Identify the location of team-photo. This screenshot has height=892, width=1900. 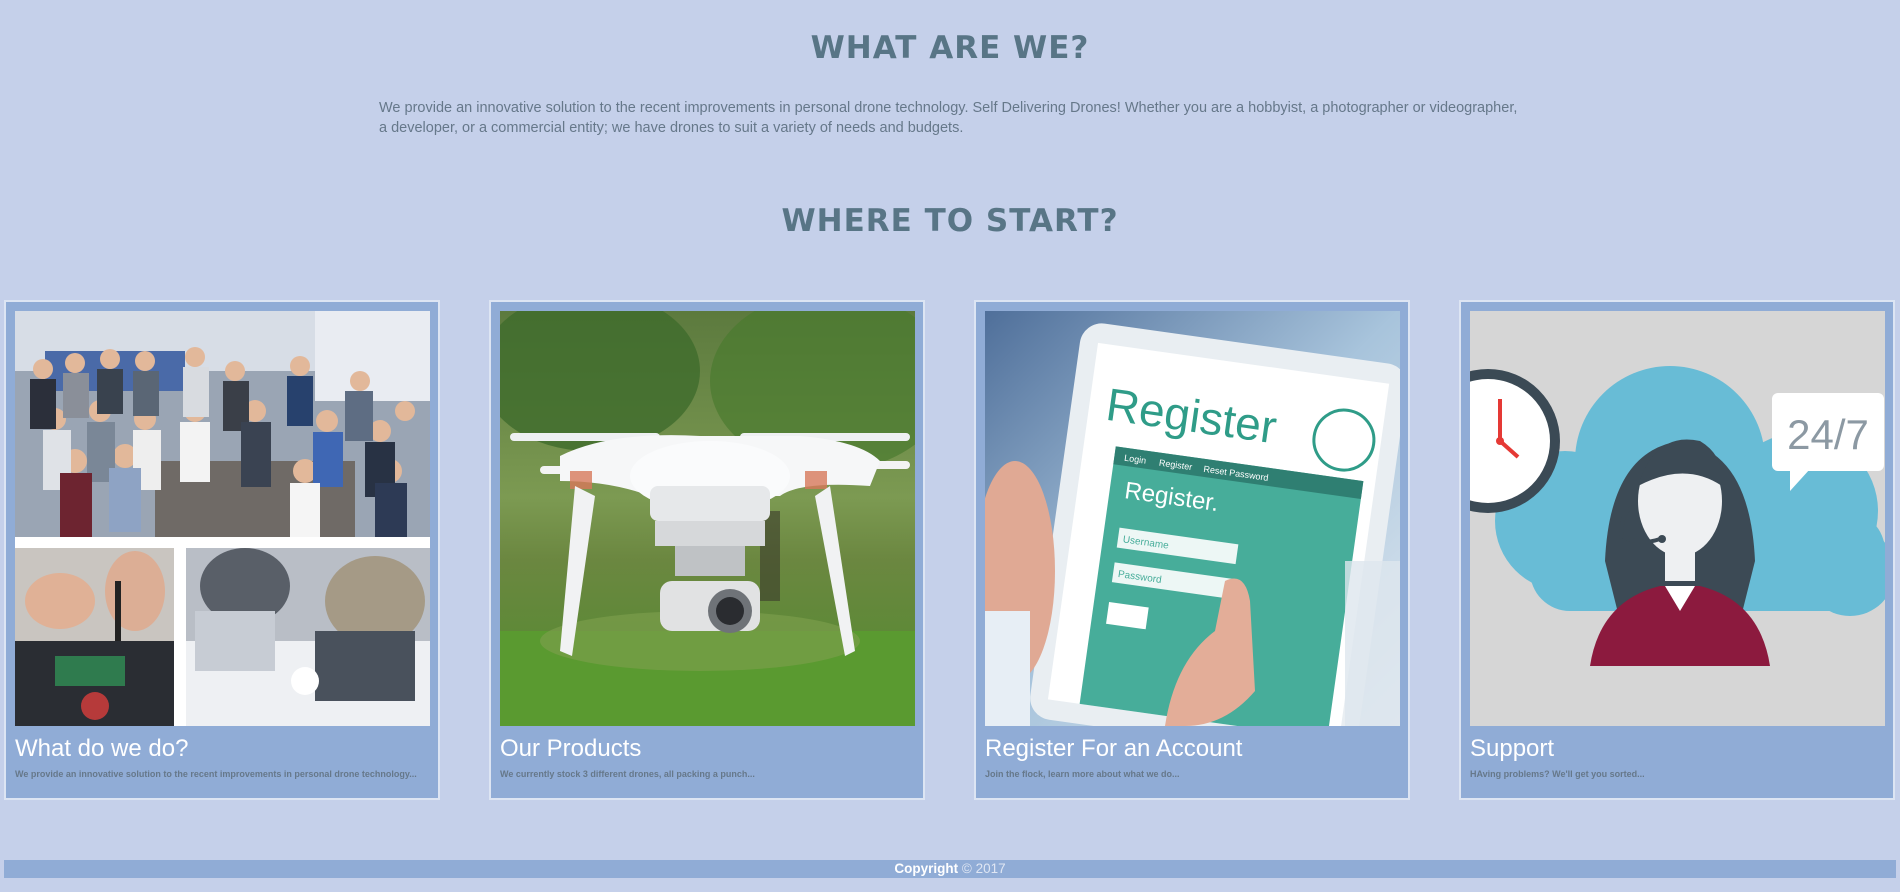
(222, 518).